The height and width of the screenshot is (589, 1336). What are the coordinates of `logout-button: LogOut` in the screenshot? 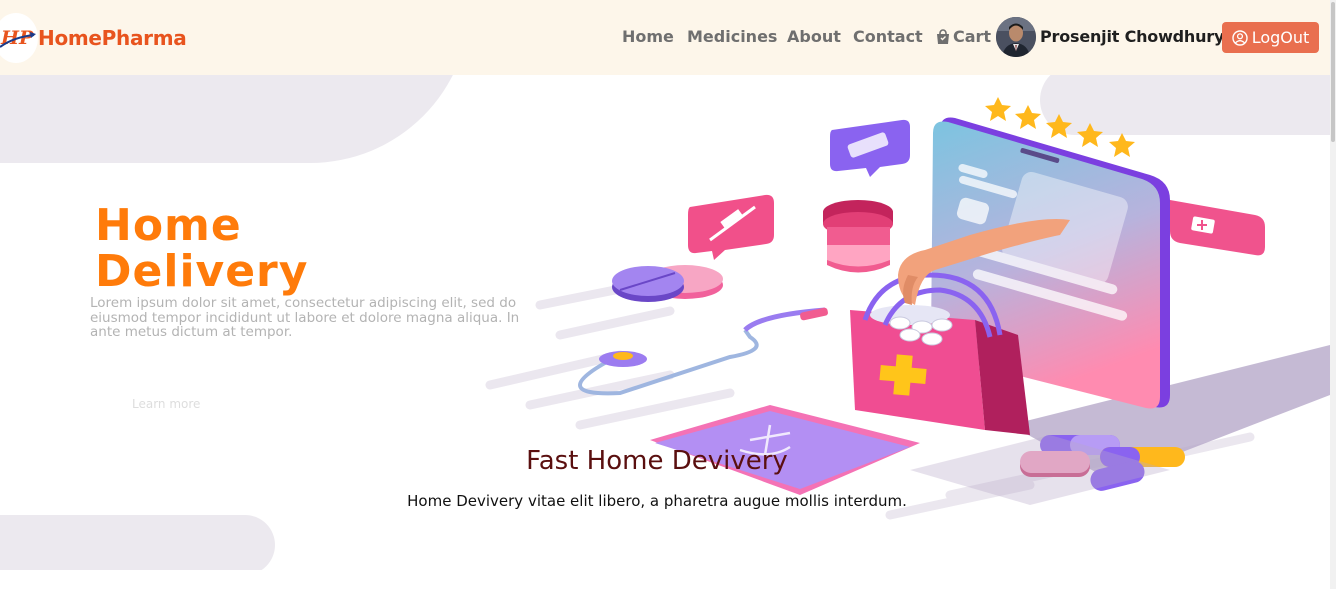 It's located at (1270, 37).